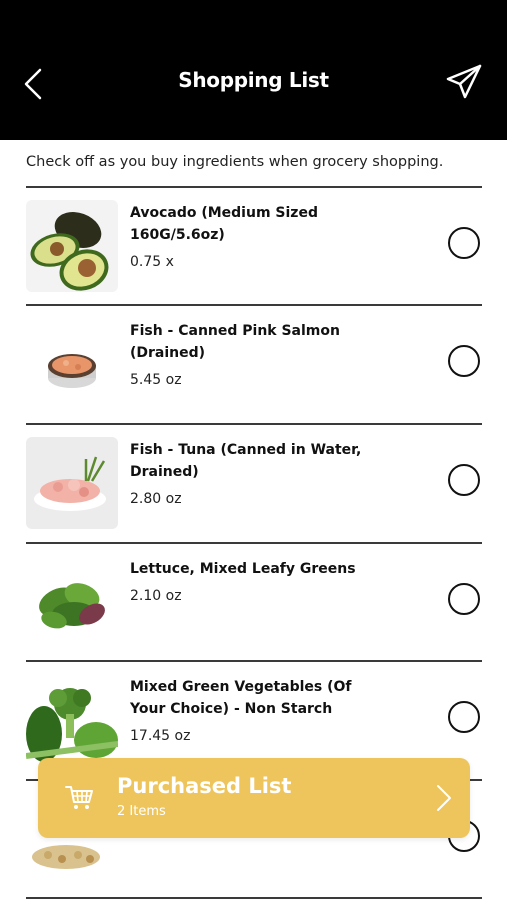 This screenshot has width=507, height=900. I want to click on item-quantity: 2.80 oz, so click(156, 499).